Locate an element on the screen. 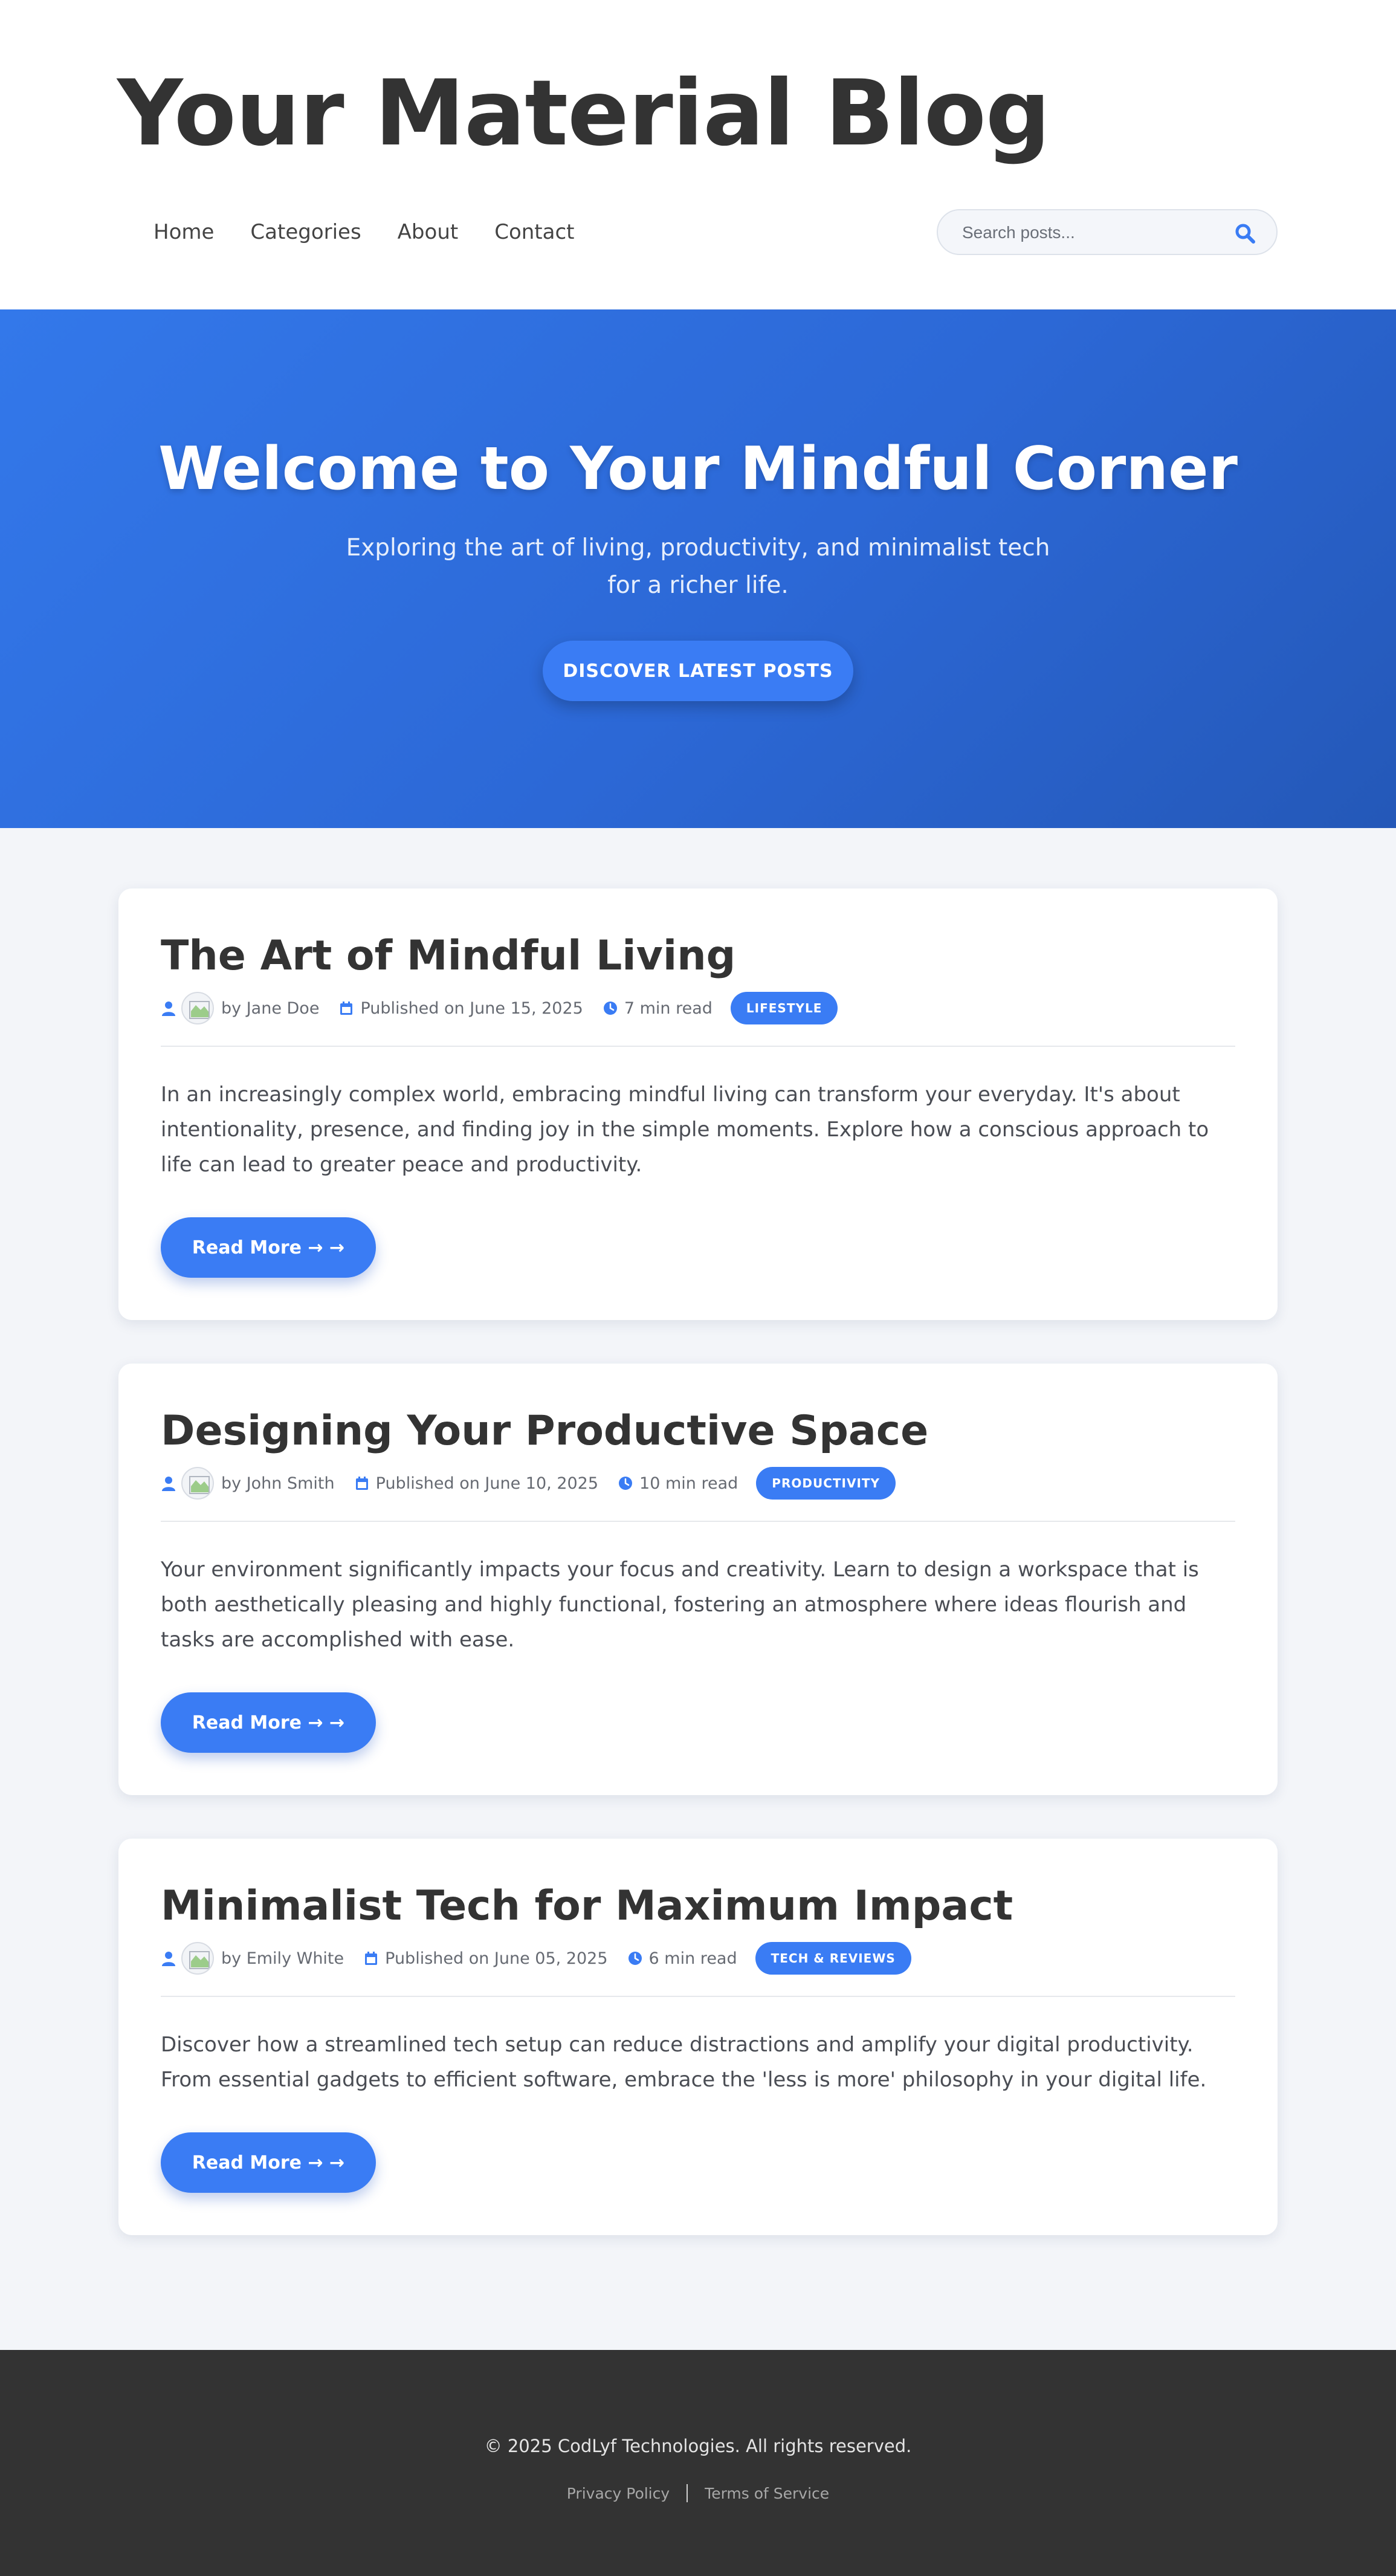  nav-contact: Contact is located at coordinates (534, 232).